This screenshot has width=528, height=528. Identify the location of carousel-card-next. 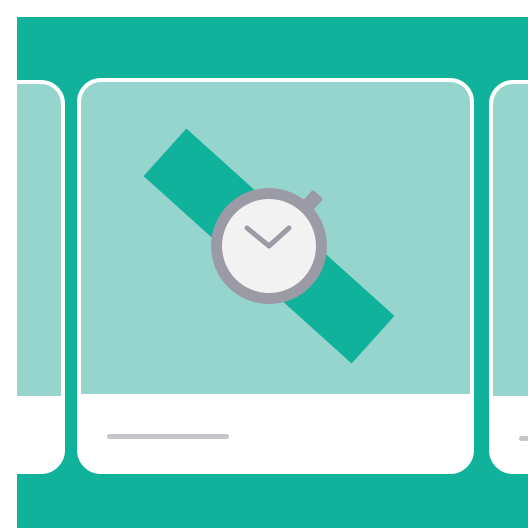
(508, 277).